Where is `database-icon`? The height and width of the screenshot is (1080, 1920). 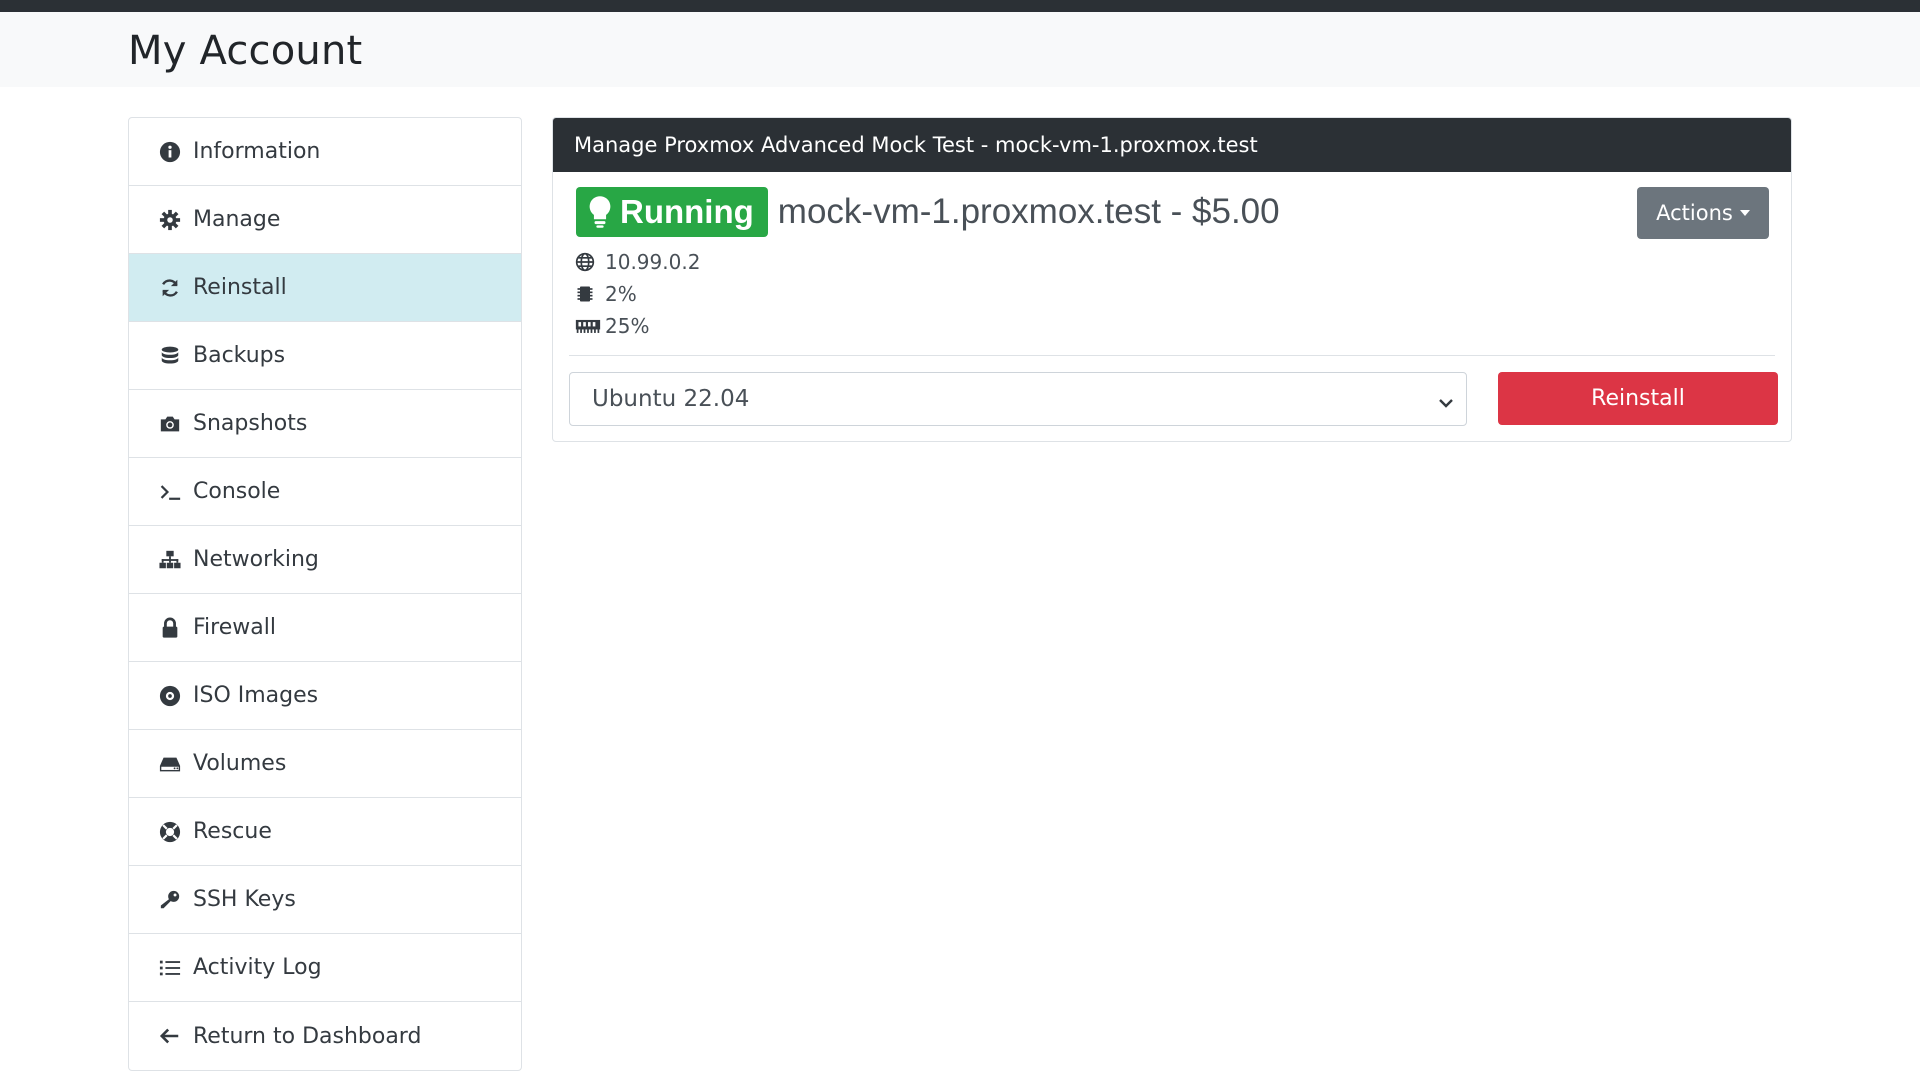 database-icon is located at coordinates (170, 356).